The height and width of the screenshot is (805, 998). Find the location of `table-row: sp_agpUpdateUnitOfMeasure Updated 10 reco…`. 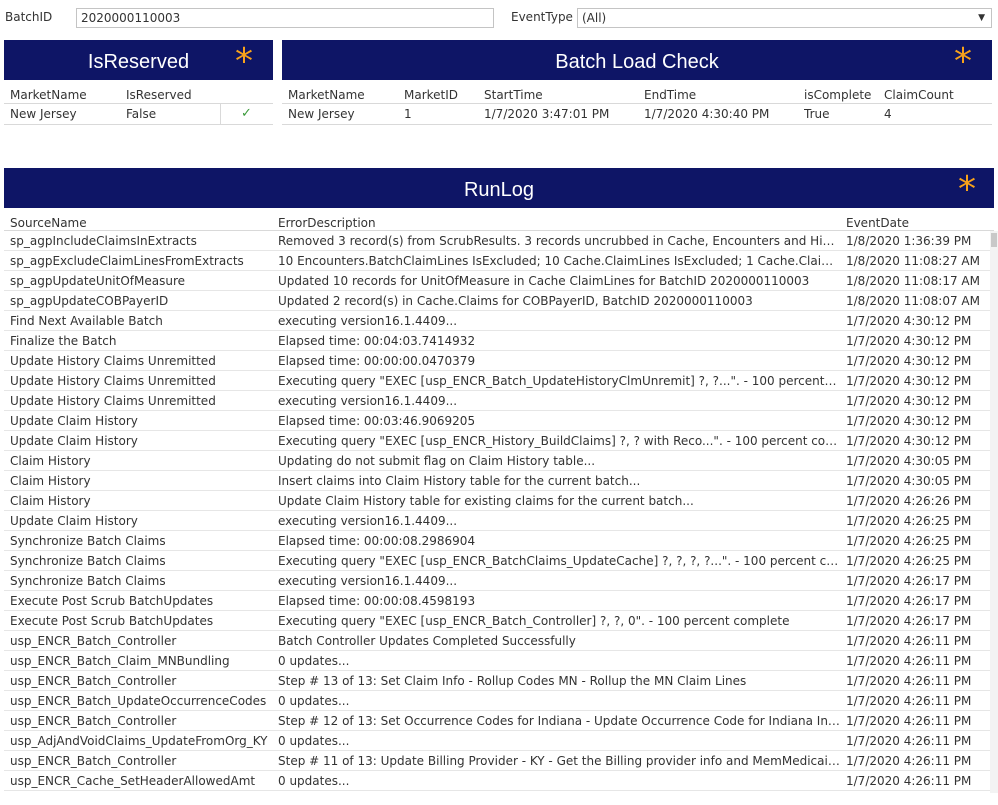

table-row: sp_agpUpdateUnitOfMeasure Updated 10 reco… is located at coordinates (497, 281).